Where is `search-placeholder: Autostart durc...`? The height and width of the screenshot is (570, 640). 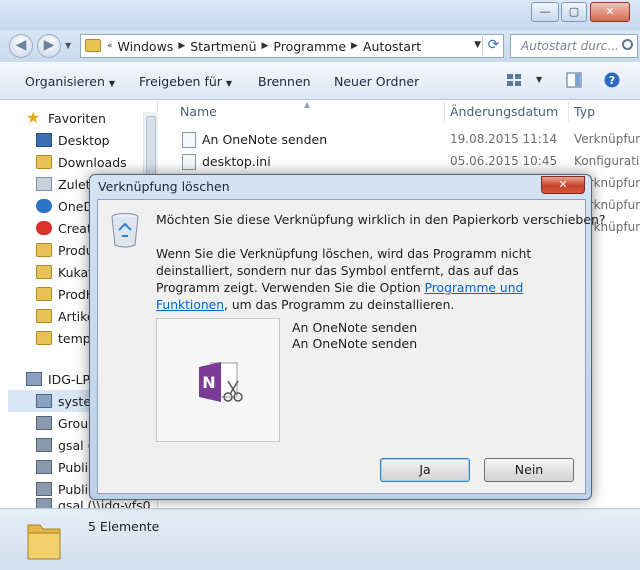
search-placeholder: Autostart durc... is located at coordinates (570, 46).